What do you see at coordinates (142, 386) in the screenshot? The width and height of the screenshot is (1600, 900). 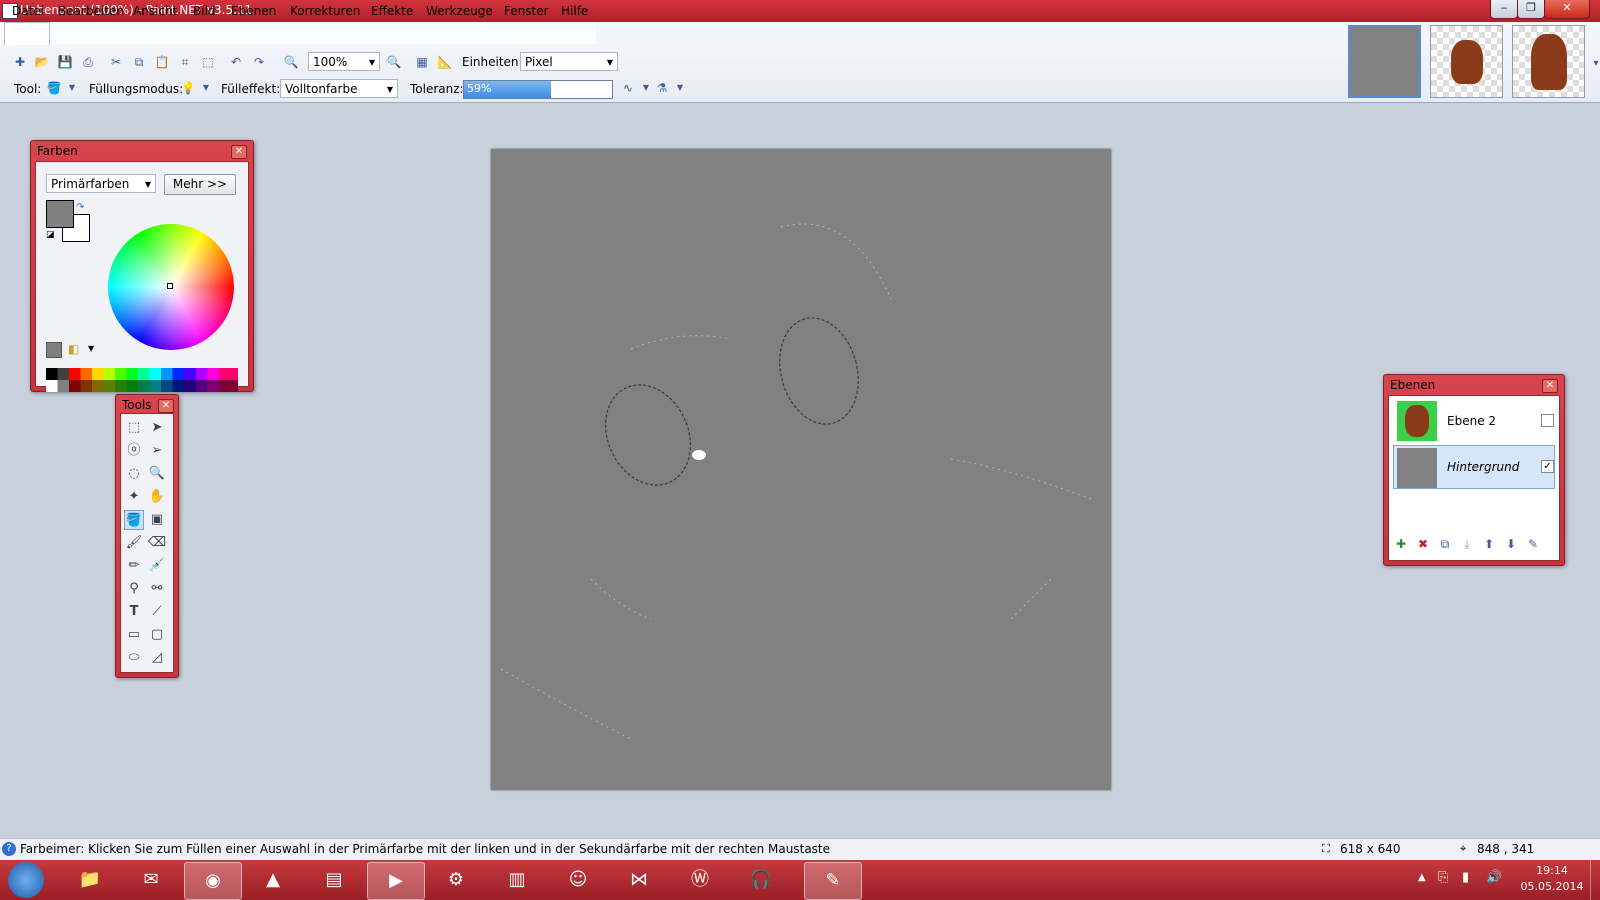 I see `palette-row-bottom` at bounding box center [142, 386].